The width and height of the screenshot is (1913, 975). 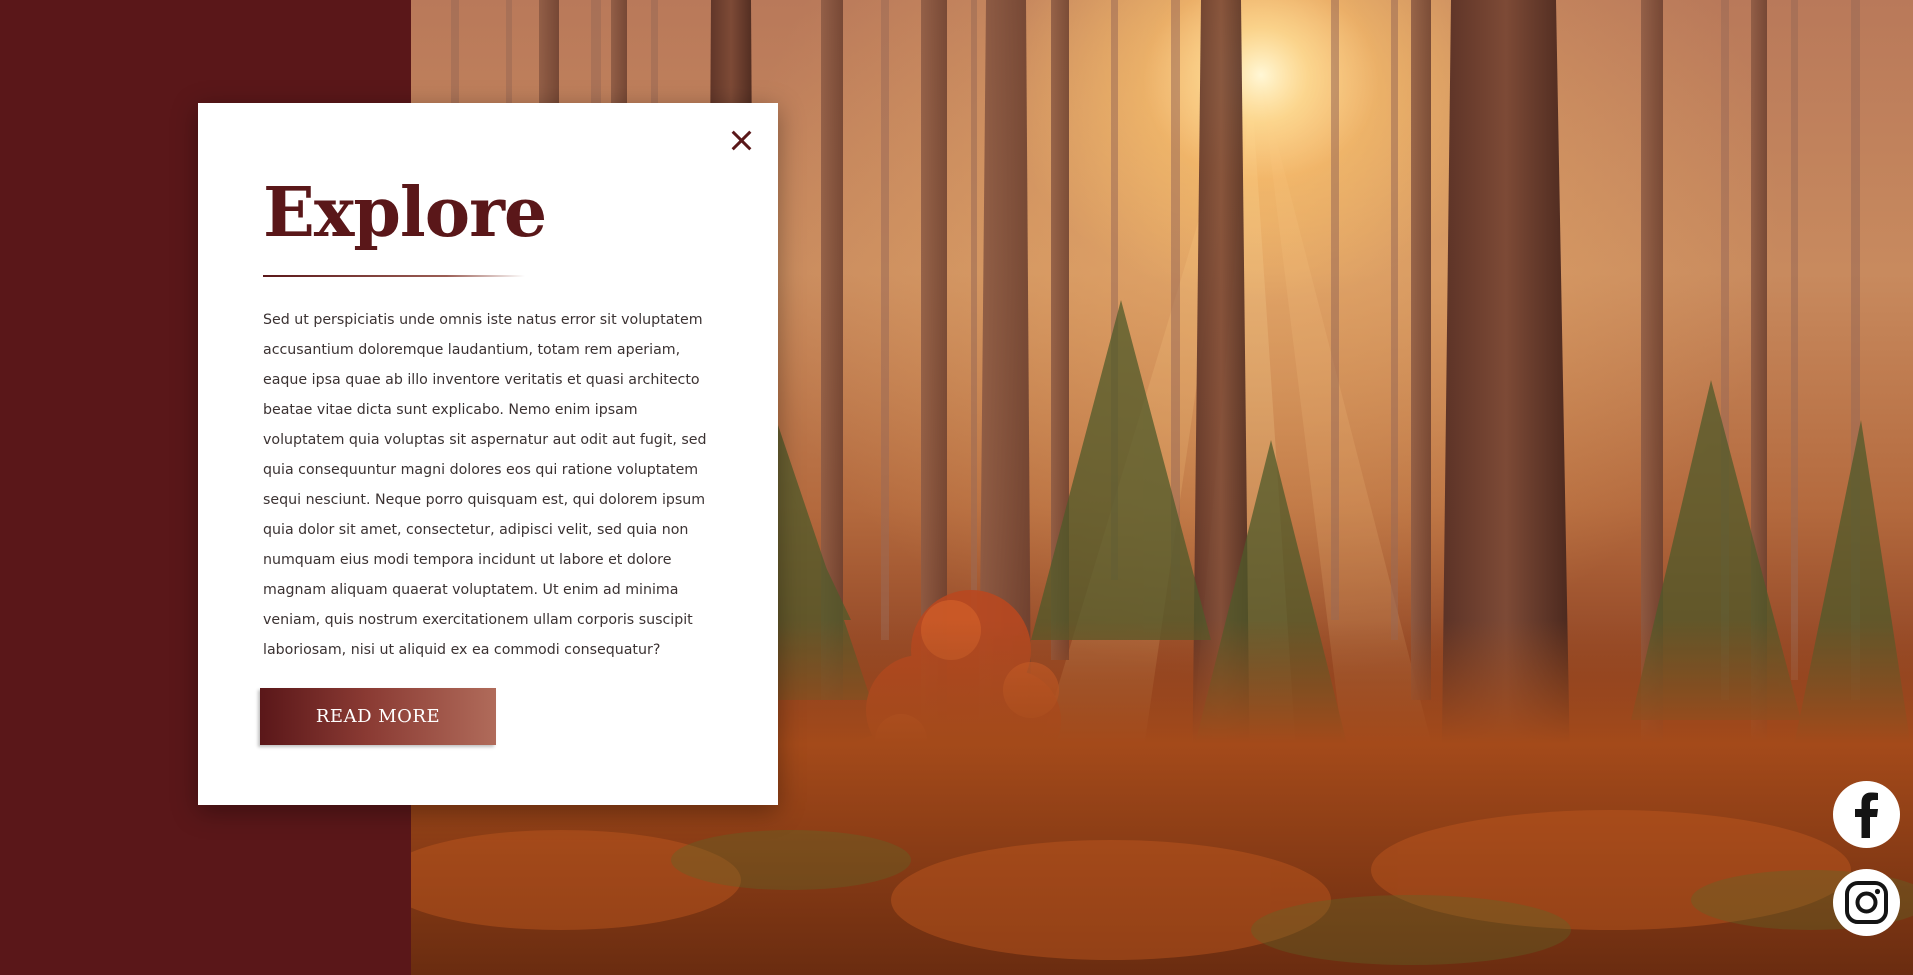 What do you see at coordinates (405, 213) in the screenshot?
I see `modal-title: Explore` at bounding box center [405, 213].